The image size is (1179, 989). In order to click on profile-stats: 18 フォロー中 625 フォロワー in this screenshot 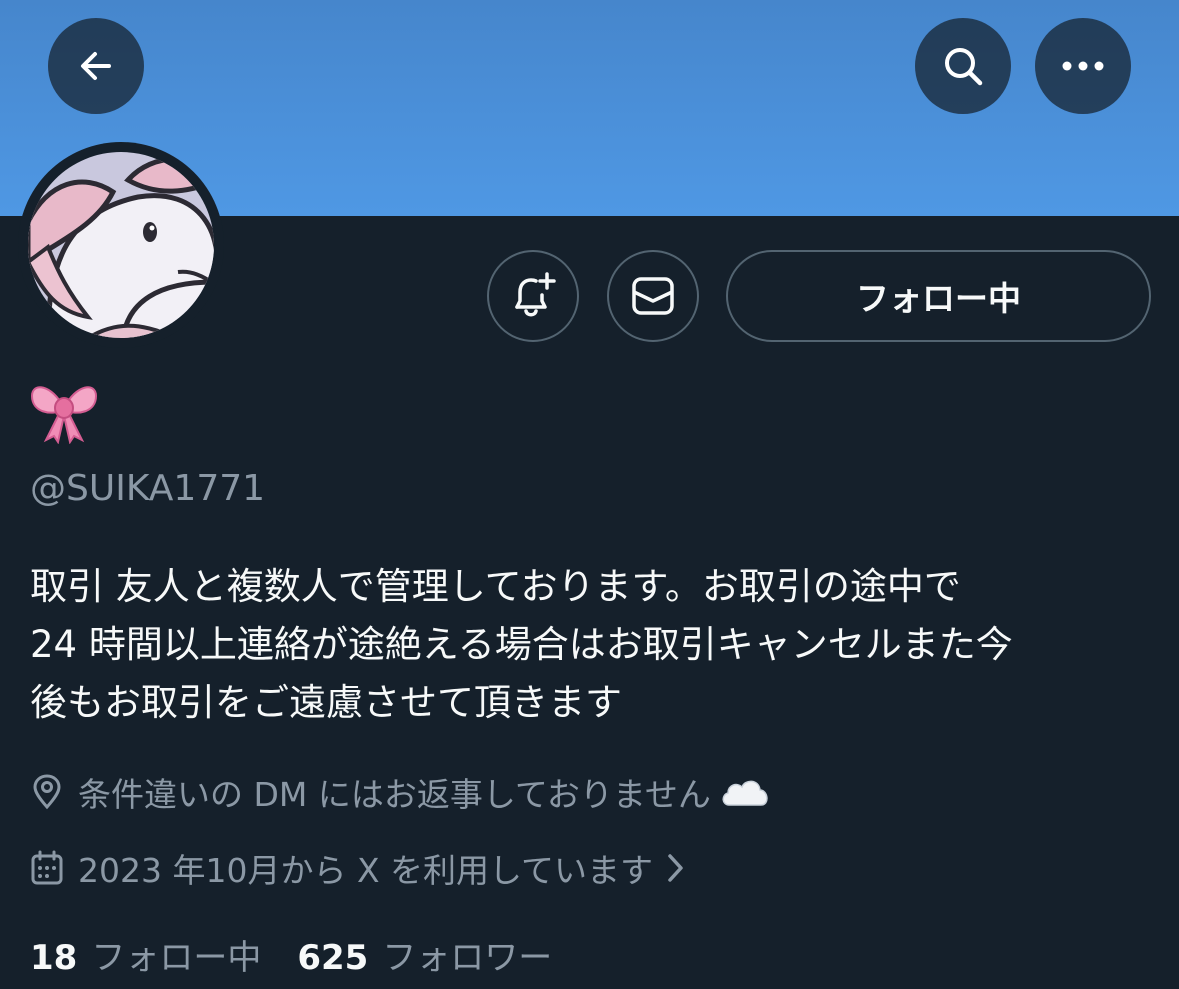, I will do `click(309, 954)`.